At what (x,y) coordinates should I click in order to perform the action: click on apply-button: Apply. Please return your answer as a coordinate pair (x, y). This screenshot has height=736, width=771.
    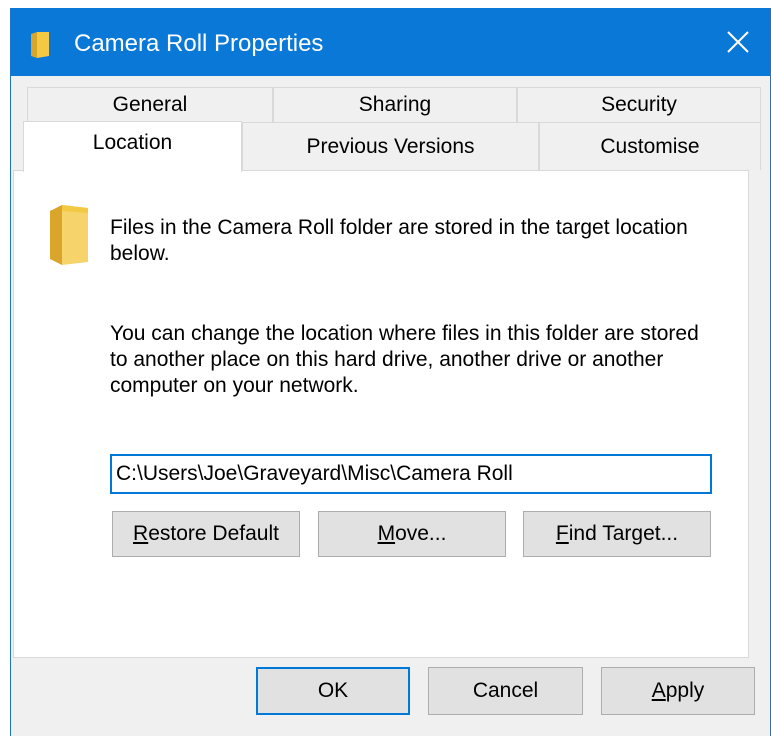
    Looking at the image, I should click on (678, 691).